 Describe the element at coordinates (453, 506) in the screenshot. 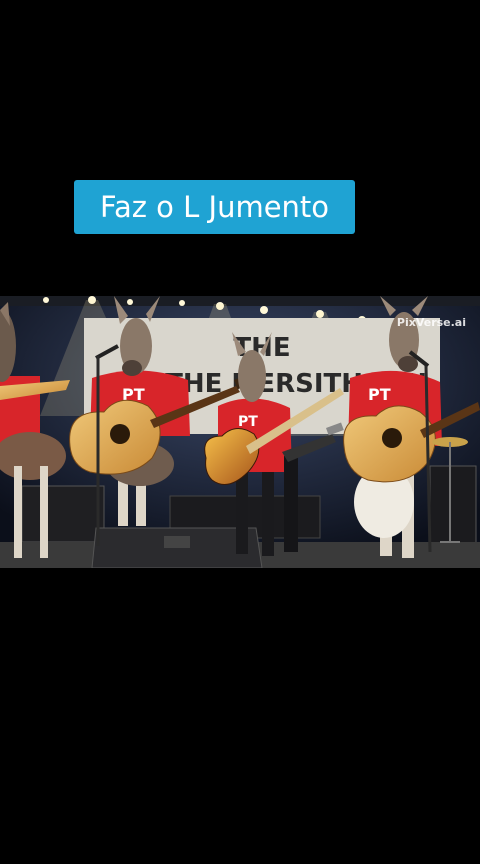

I see `amplifier-right` at that location.